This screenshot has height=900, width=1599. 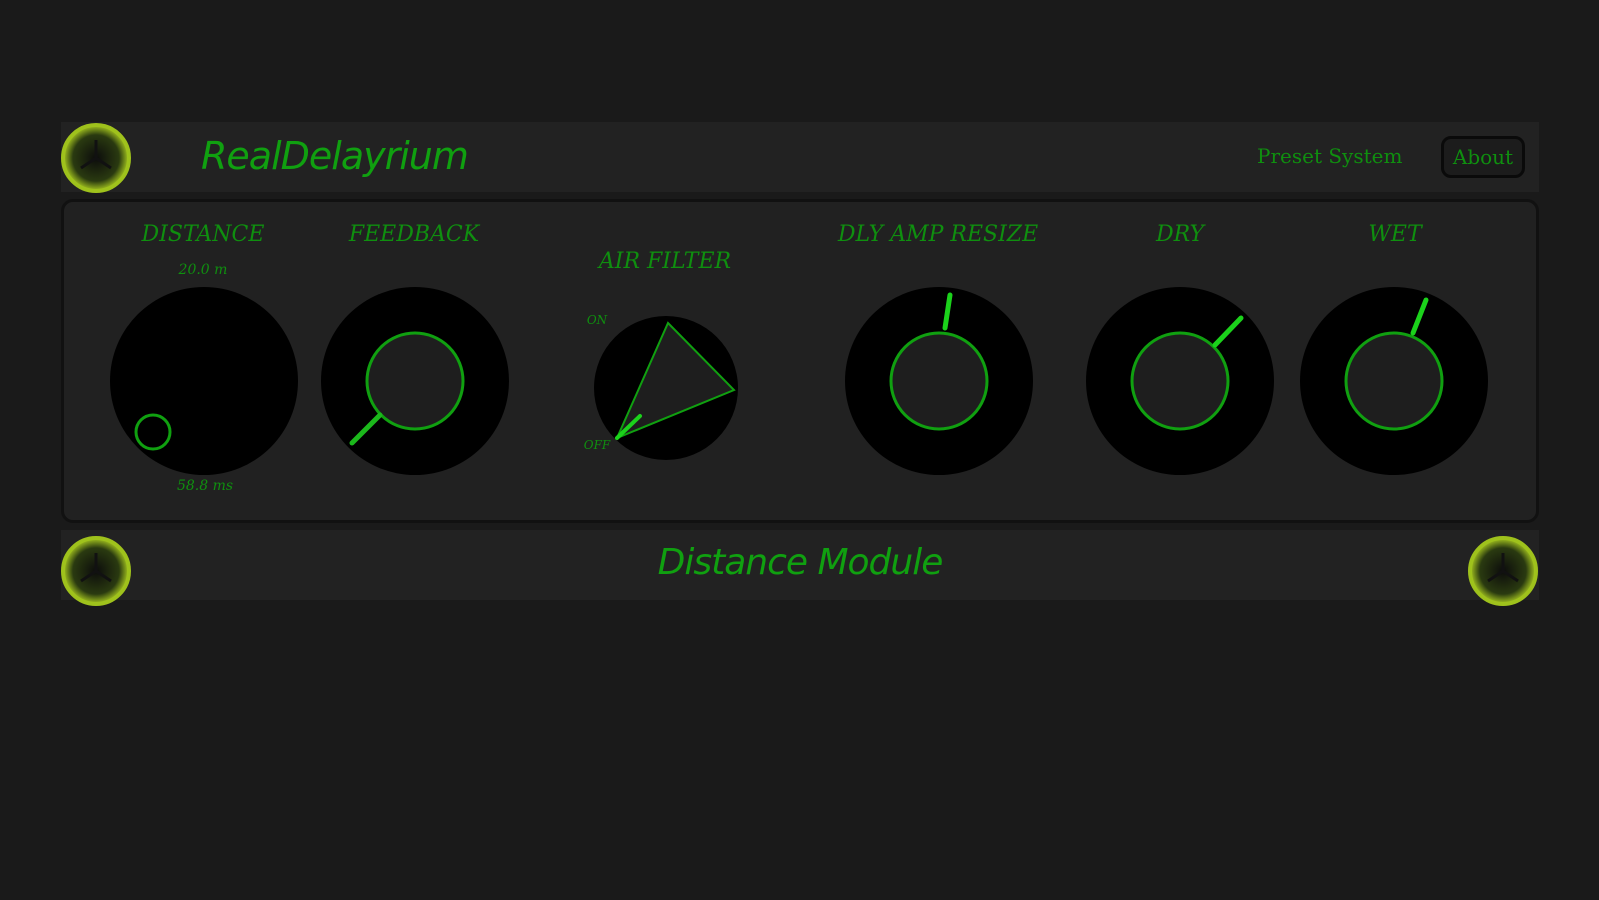 What do you see at coordinates (665, 261) in the screenshot?
I see `air-filter-label: AIR FILTER` at bounding box center [665, 261].